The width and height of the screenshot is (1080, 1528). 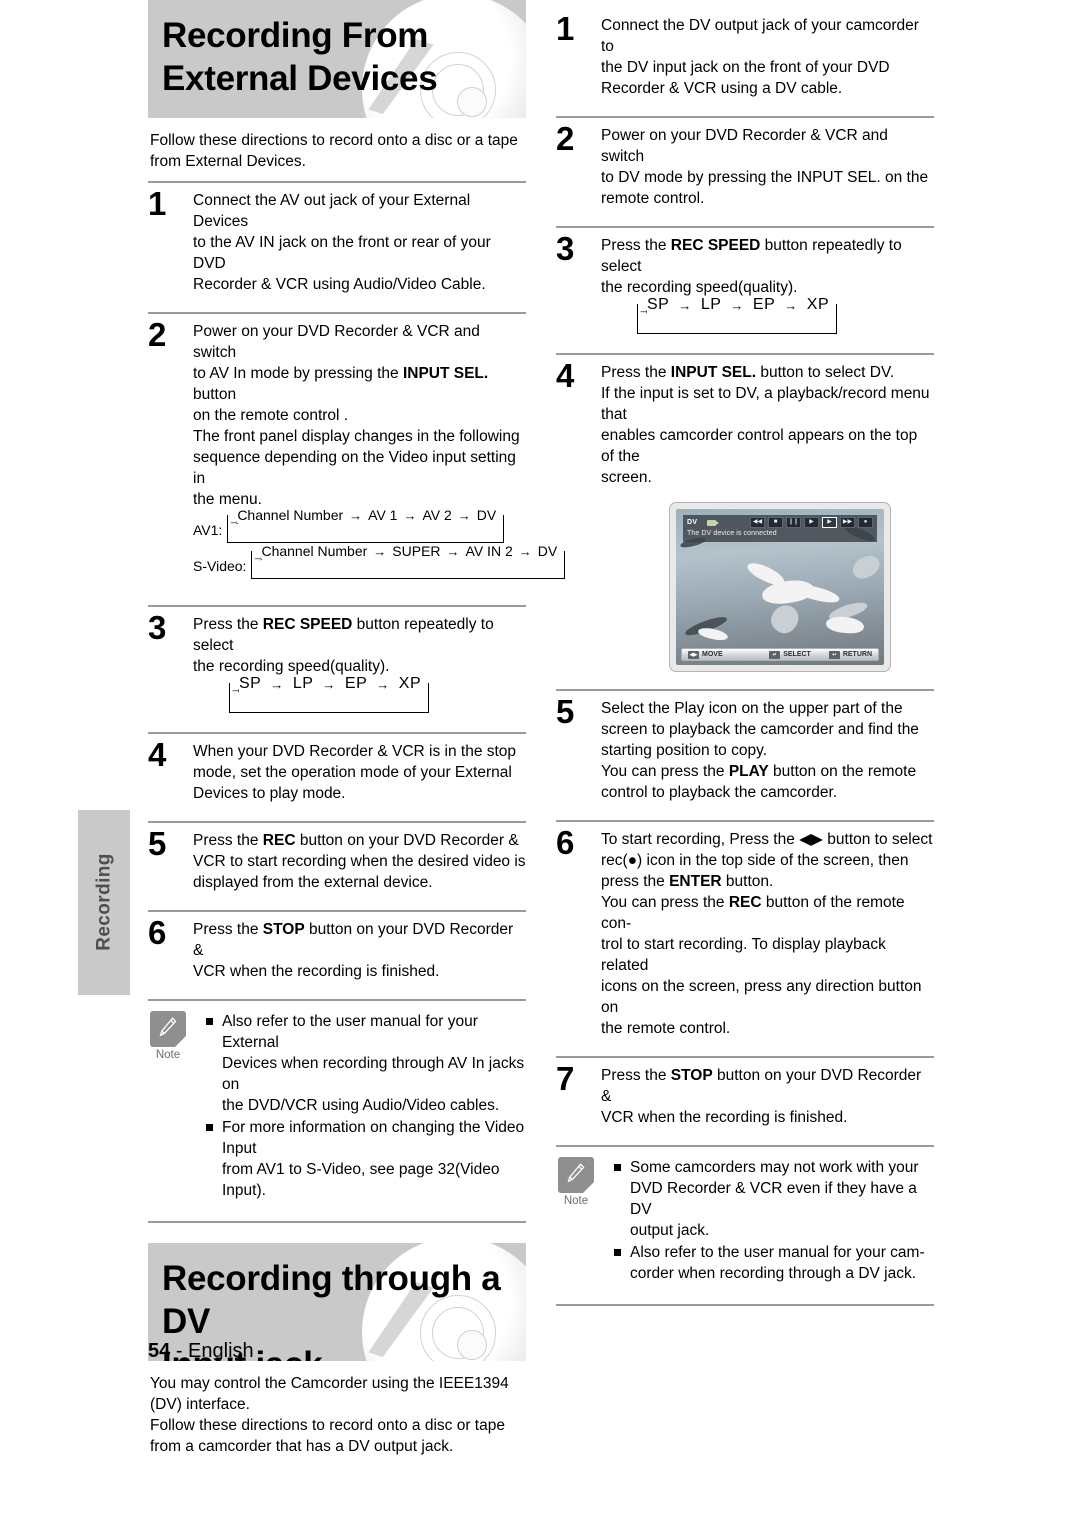 What do you see at coordinates (797, 654) in the screenshot?
I see `key-guide-label: SELECT` at bounding box center [797, 654].